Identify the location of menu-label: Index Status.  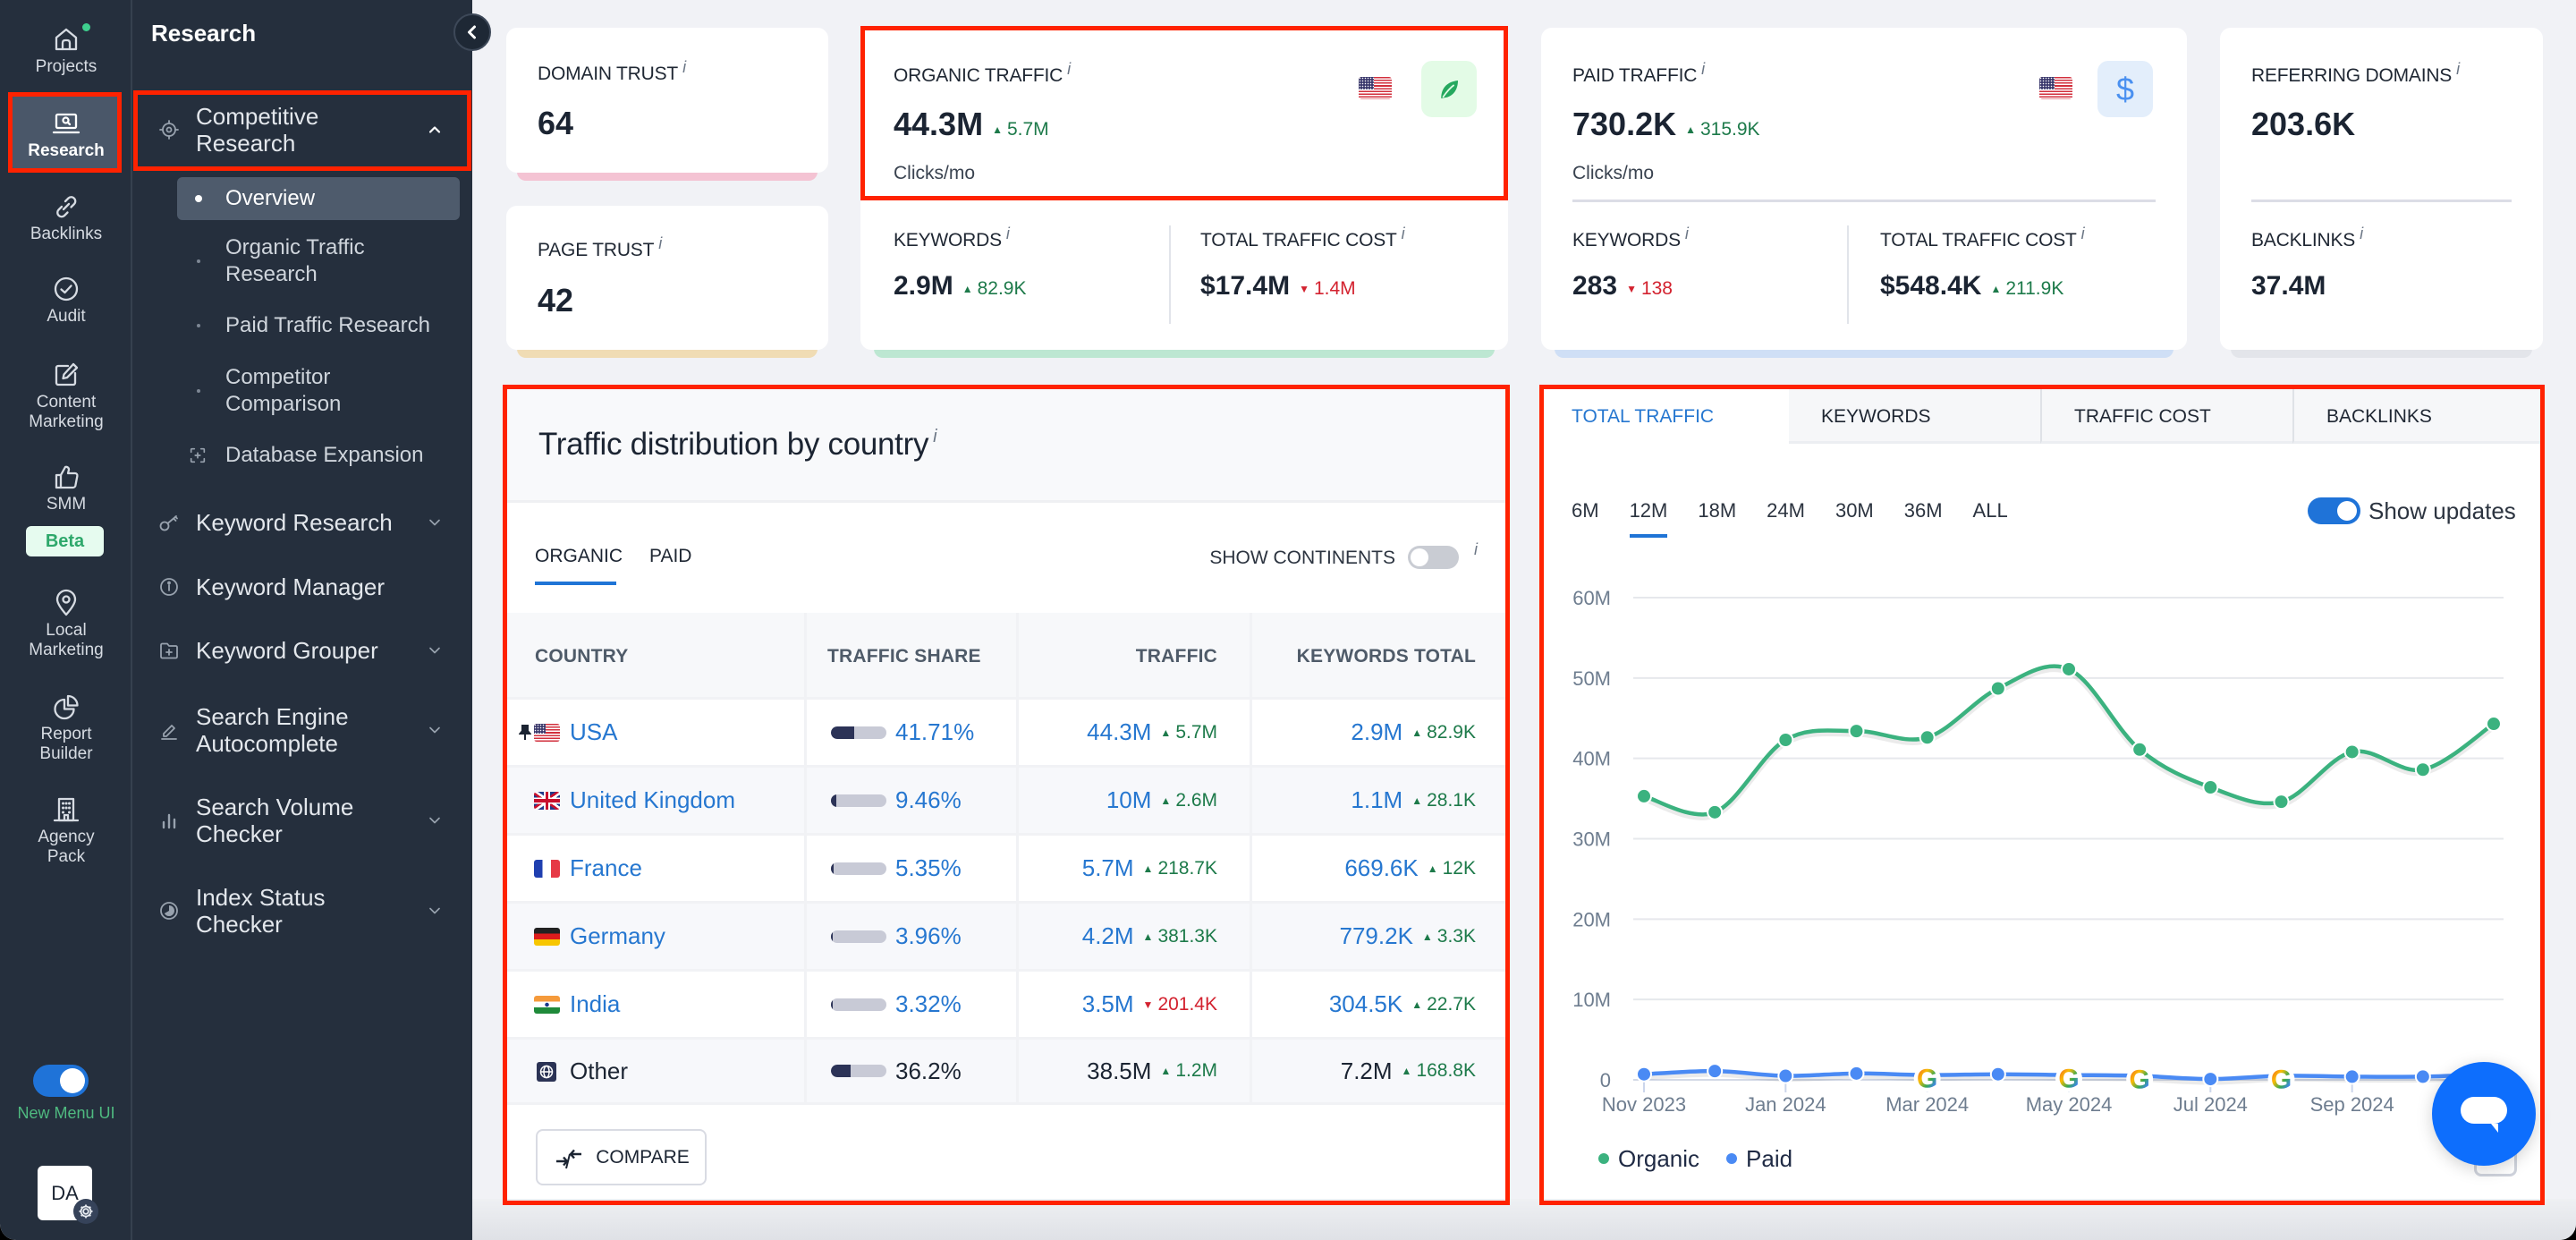
(261, 897).